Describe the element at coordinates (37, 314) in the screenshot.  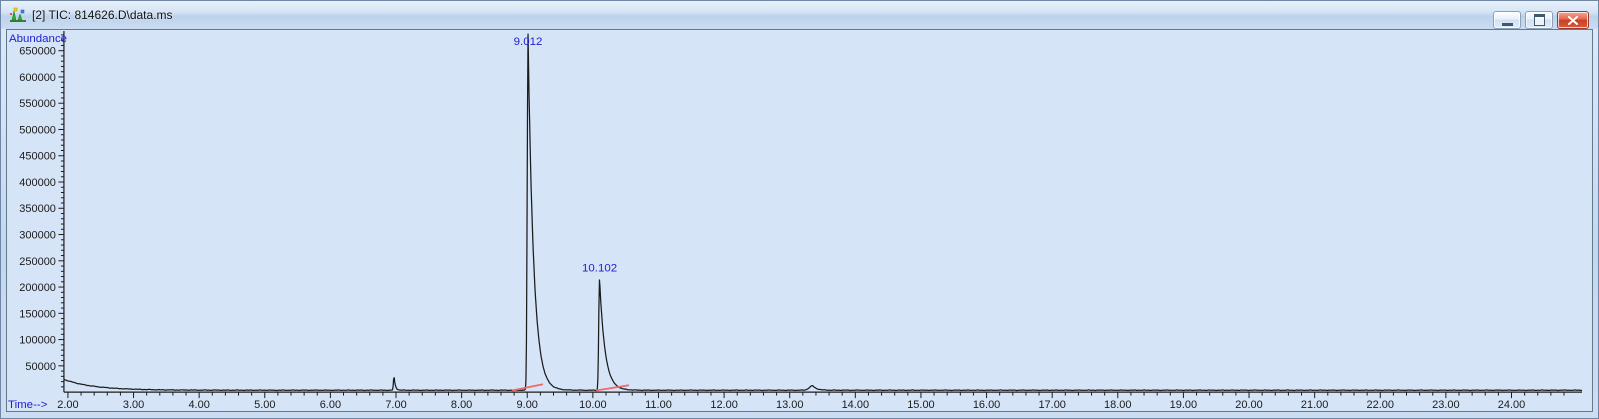
I see `y-tick-label: 150000` at that location.